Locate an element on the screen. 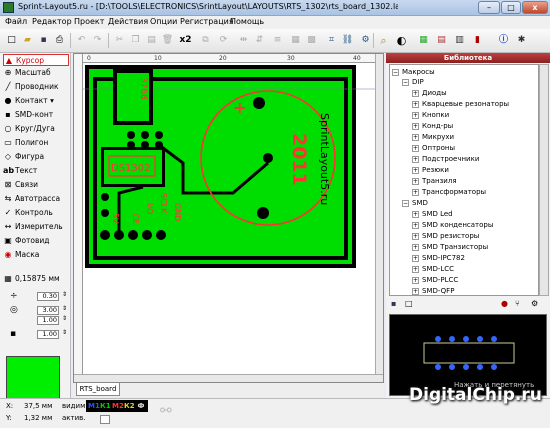 The height and width of the screenshot is (428, 550). save-icon: ▪ is located at coordinates (43, 40).